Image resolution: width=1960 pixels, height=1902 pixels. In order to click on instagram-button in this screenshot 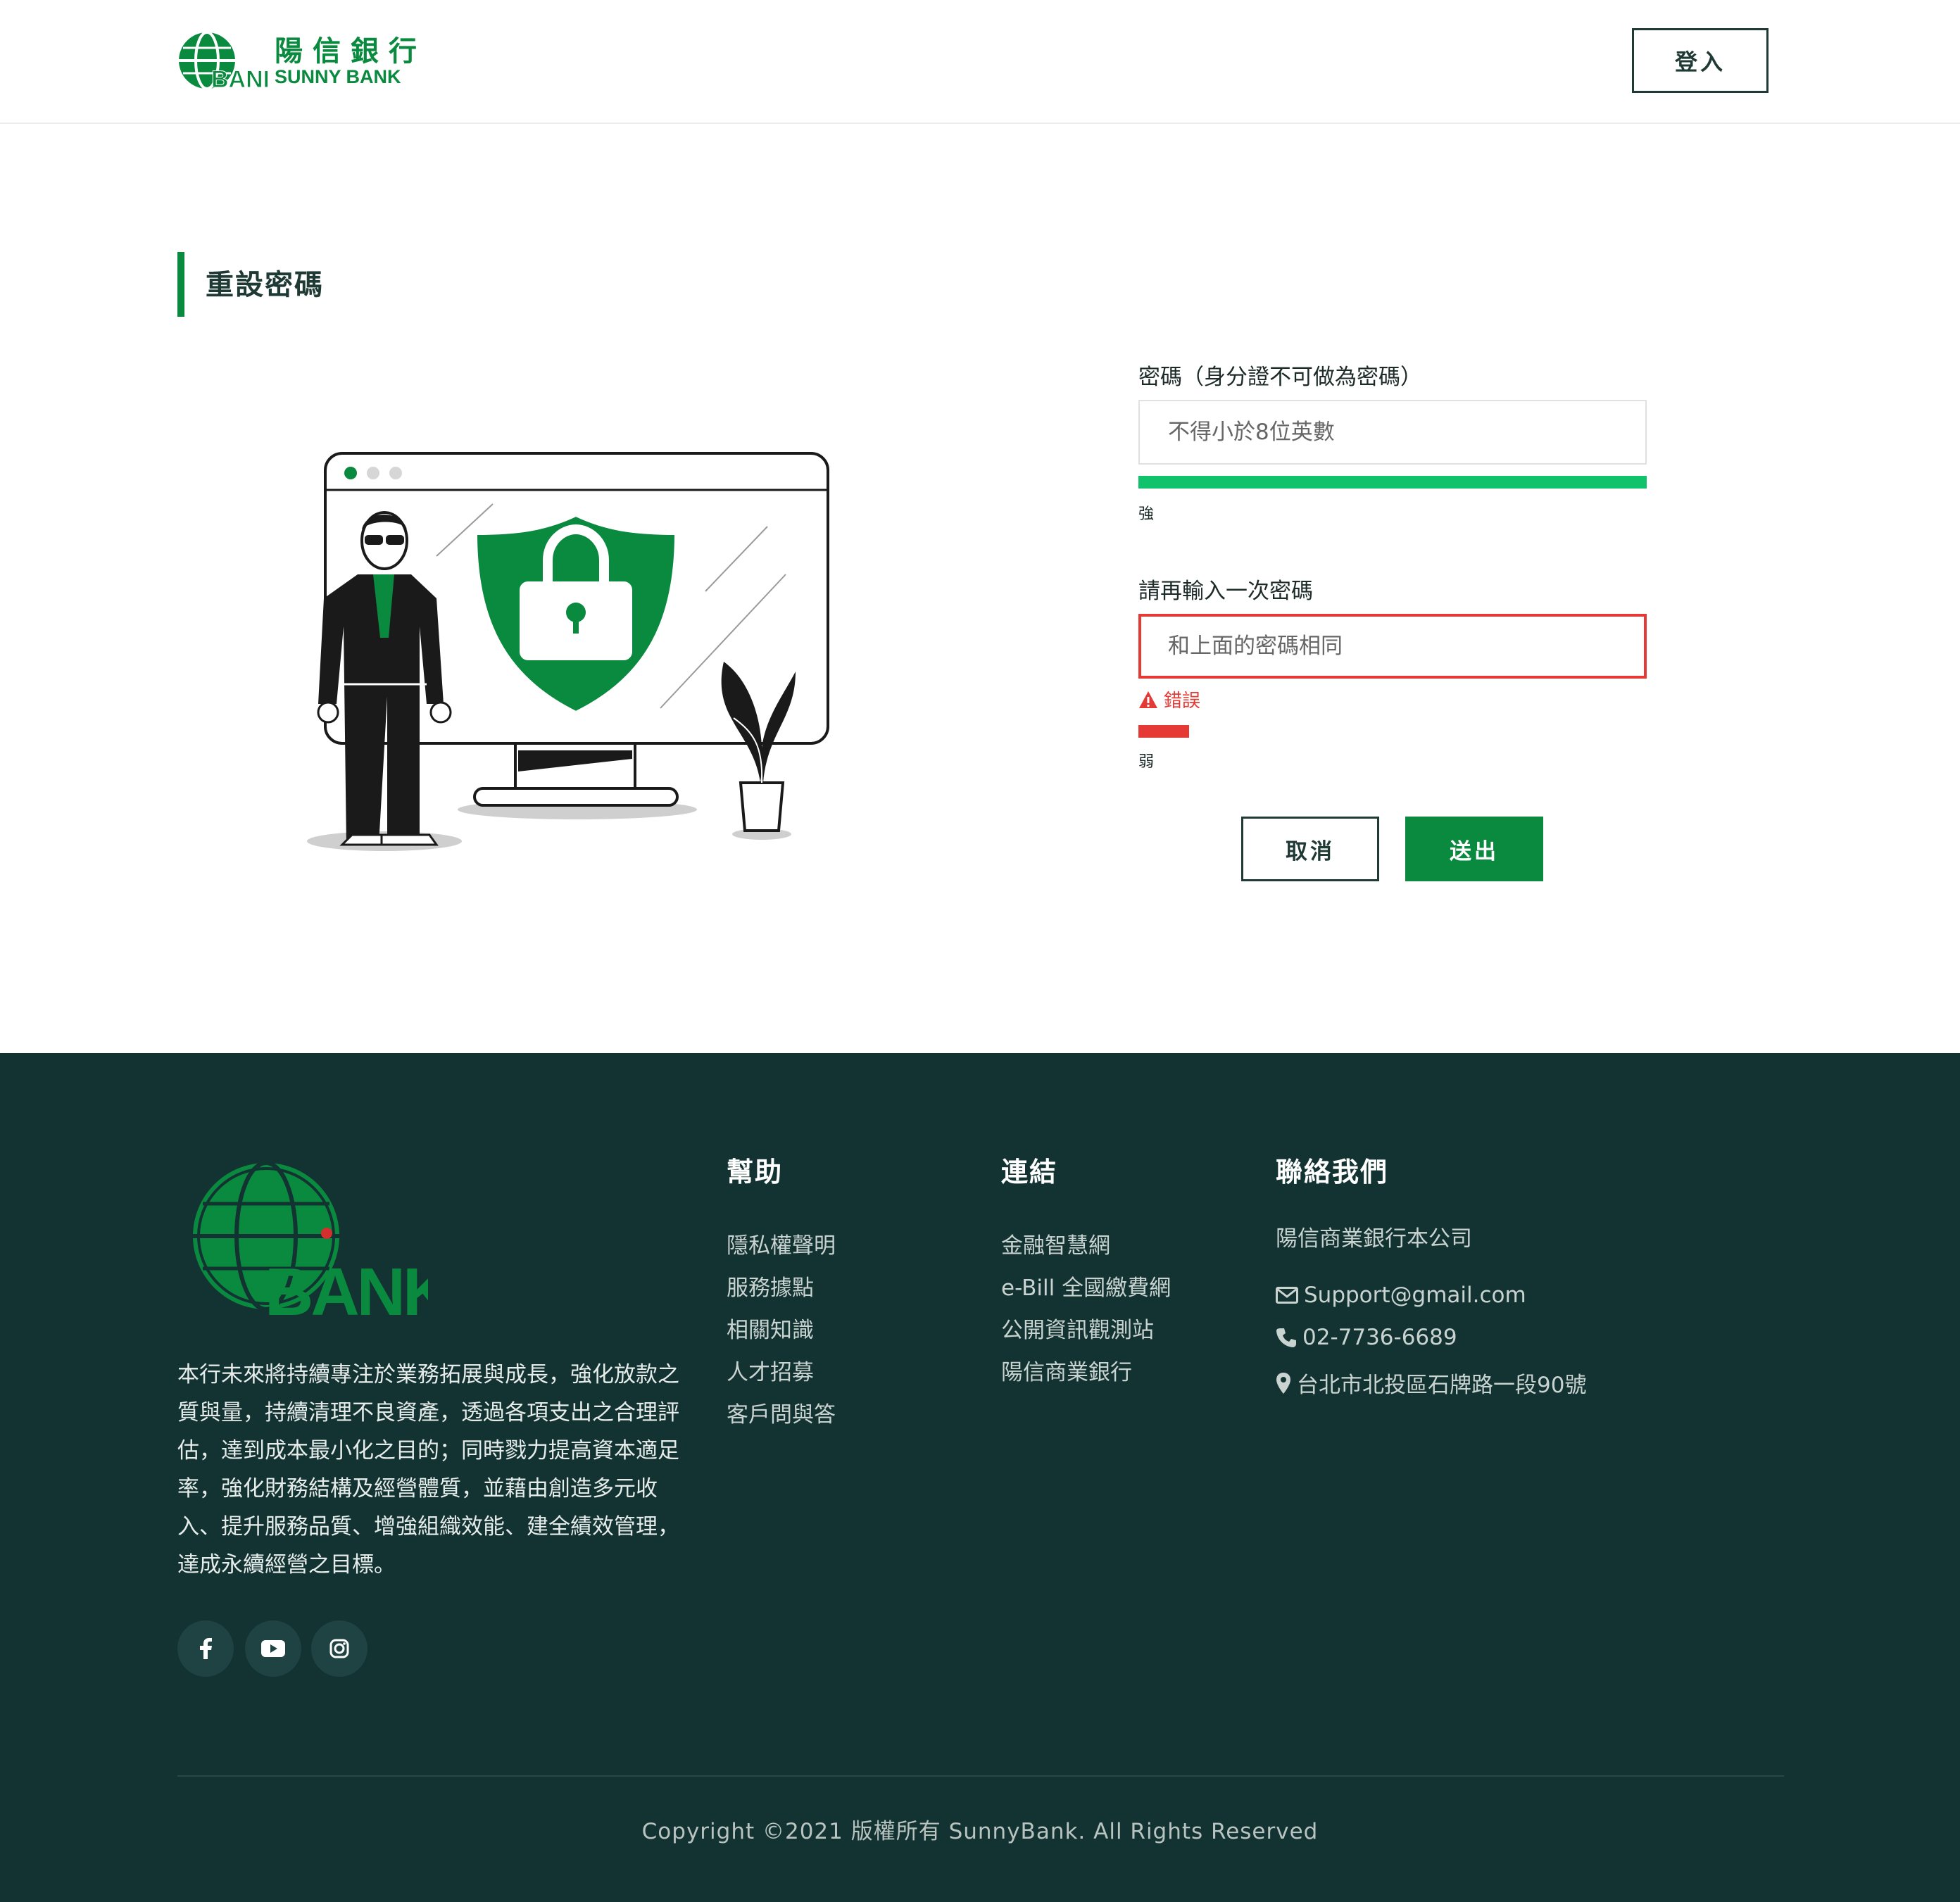, I will do `click(339, 1648)`.